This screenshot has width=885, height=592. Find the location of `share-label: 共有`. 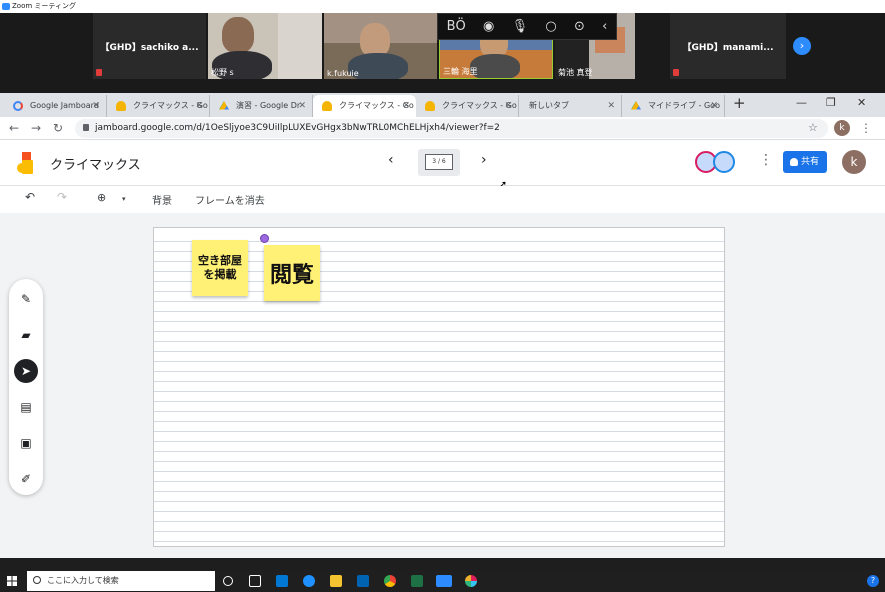

share-label: 共有 is located at coordinates (809, 162).